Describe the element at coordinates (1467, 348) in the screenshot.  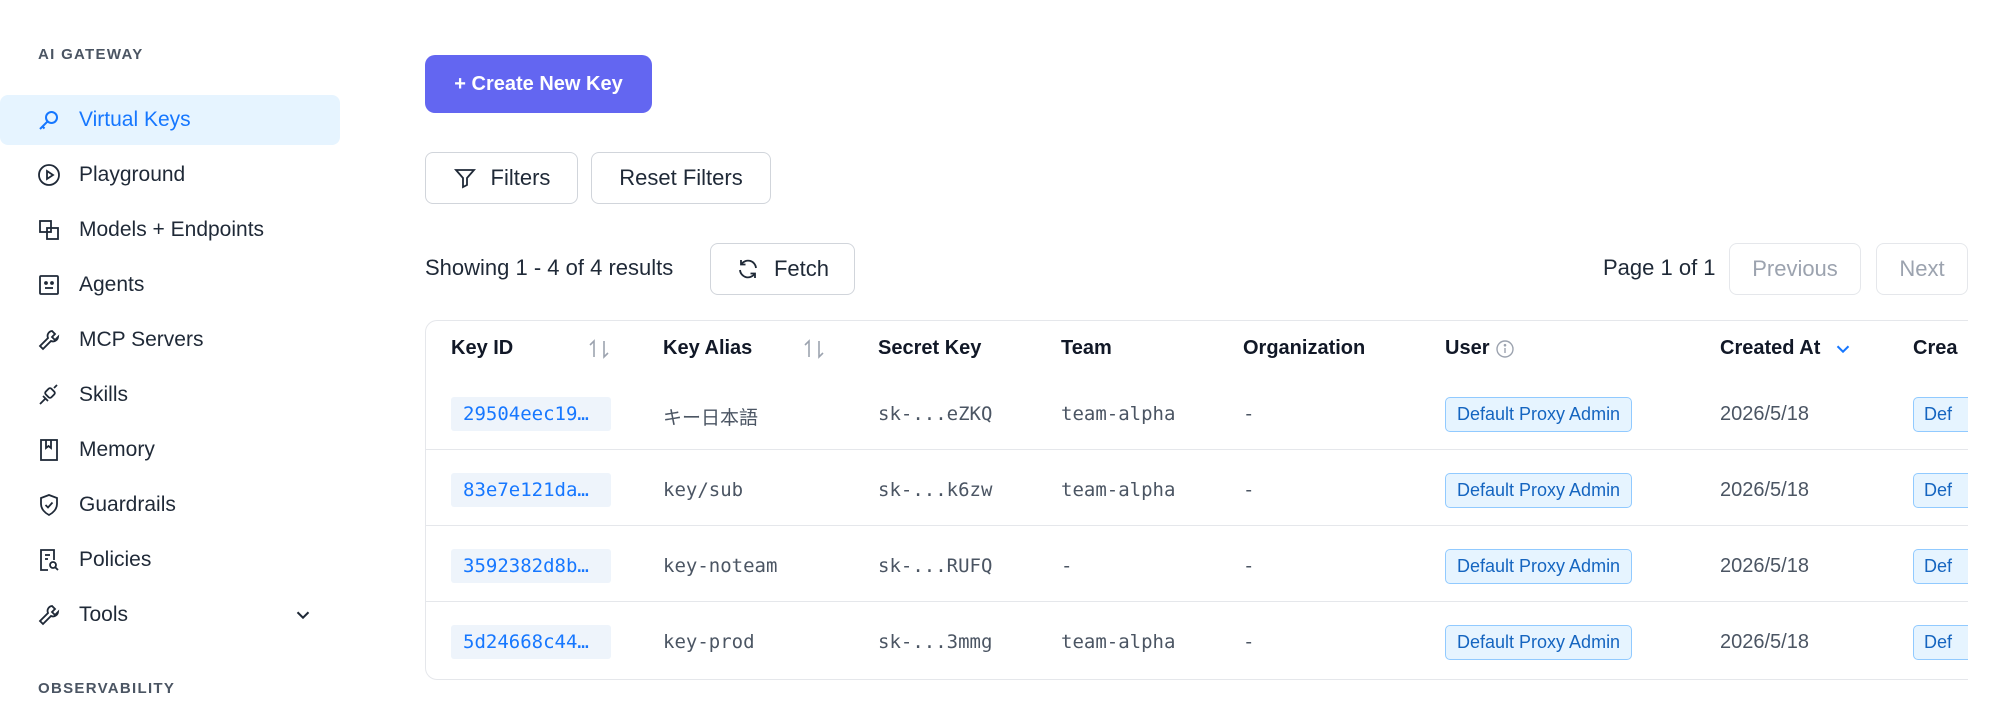
I see `header-user-label: User` at that location.